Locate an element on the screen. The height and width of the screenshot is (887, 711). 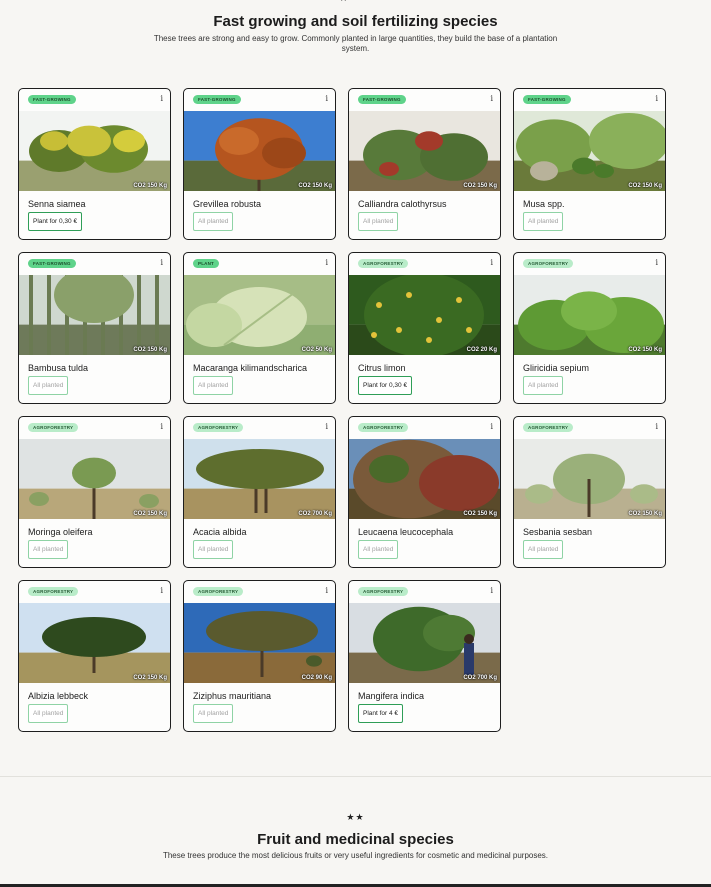
section-title: Fruit and medicinal species is located at coordinates (355, 839).